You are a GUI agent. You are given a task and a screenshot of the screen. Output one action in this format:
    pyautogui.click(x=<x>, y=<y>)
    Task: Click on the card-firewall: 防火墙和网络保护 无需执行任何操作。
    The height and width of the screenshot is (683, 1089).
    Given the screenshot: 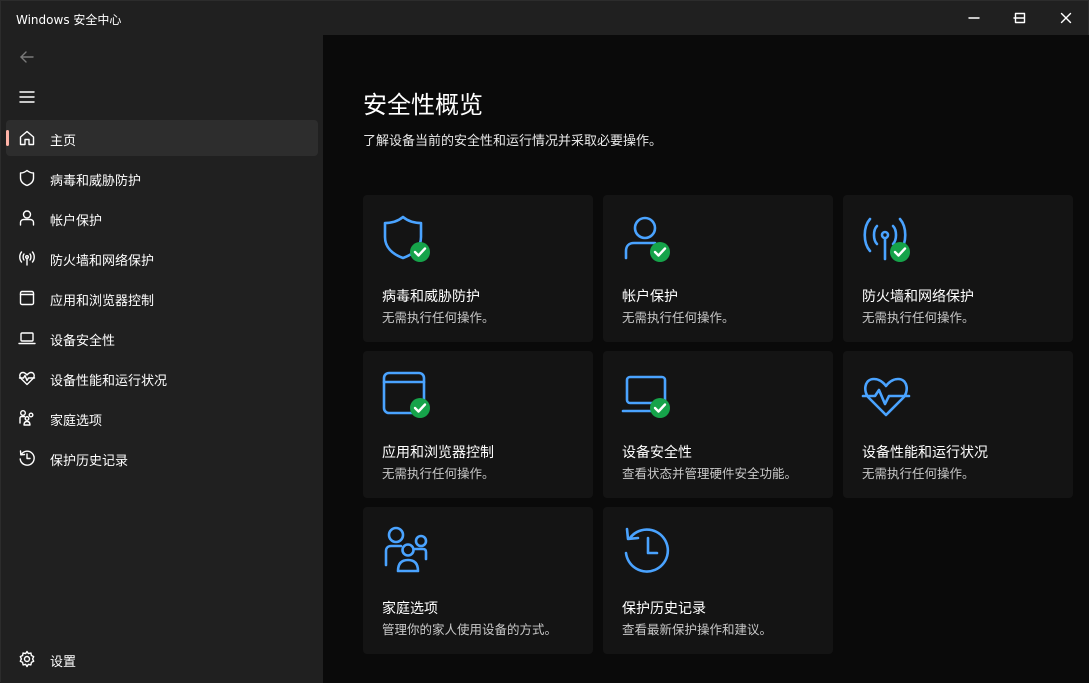 What is the action you would take?
    pyautogui.click(x=958, y=268)
    